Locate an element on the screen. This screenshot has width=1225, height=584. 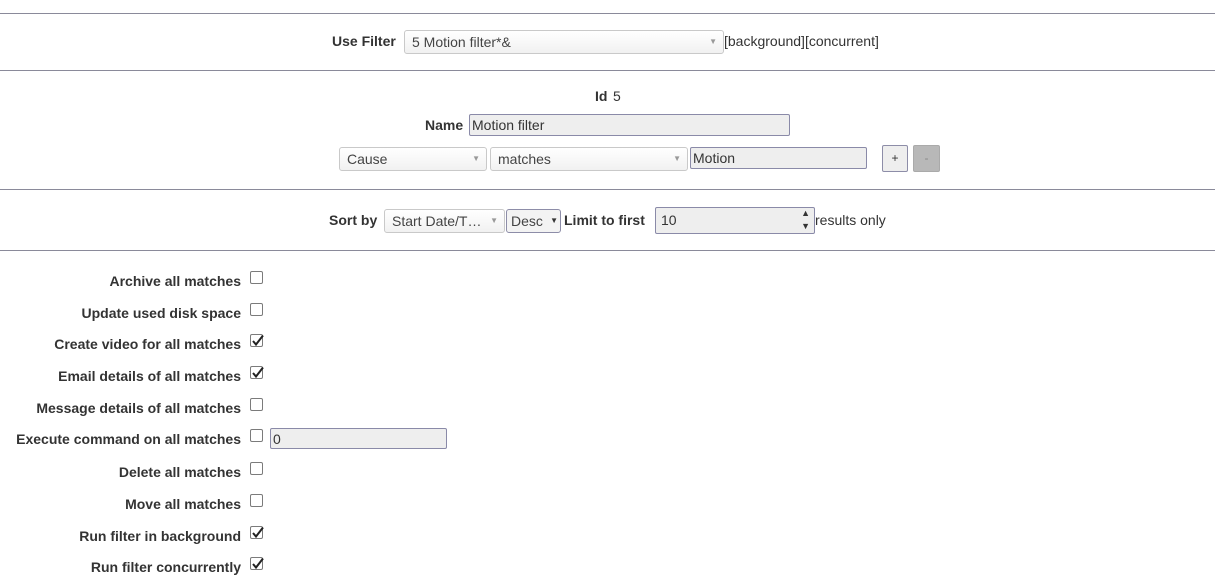
filter-select-value: 5 Motion filter*& is located at coordinates (461, 42).